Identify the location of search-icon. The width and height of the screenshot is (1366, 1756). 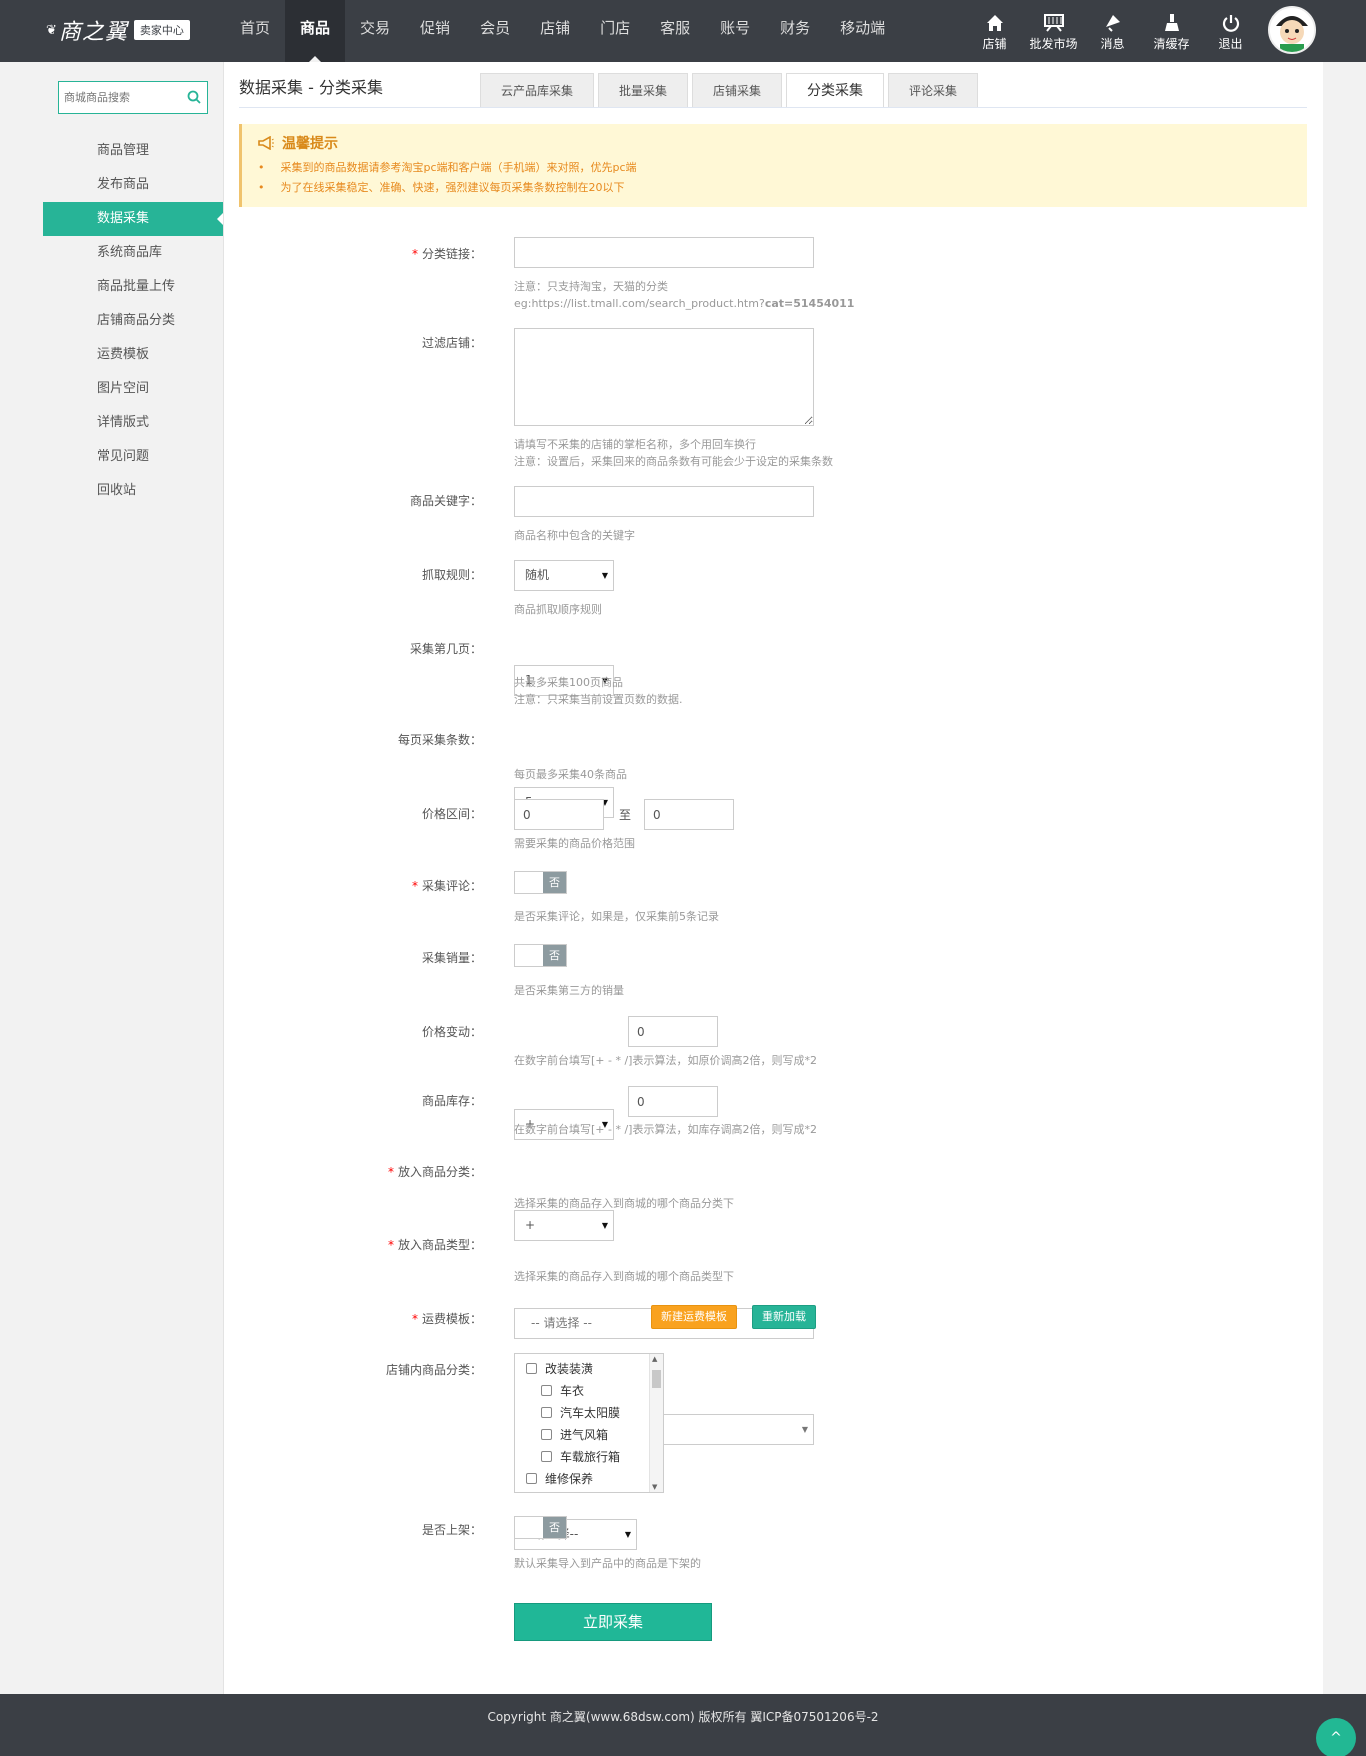
(194, 98).